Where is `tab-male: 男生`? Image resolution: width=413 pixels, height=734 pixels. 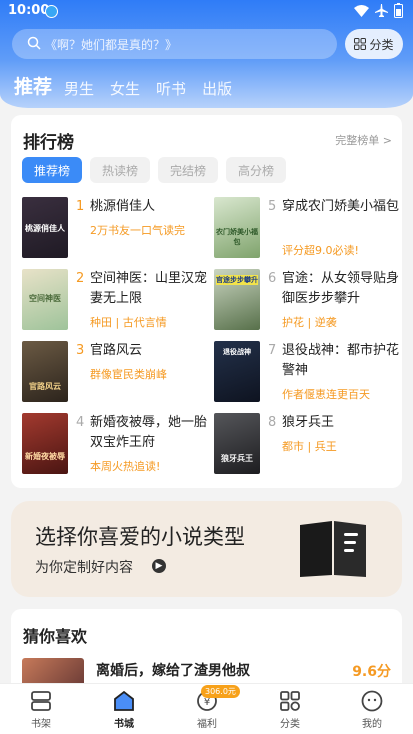
tab-male: 男生 is located at coordinates (79, 88).